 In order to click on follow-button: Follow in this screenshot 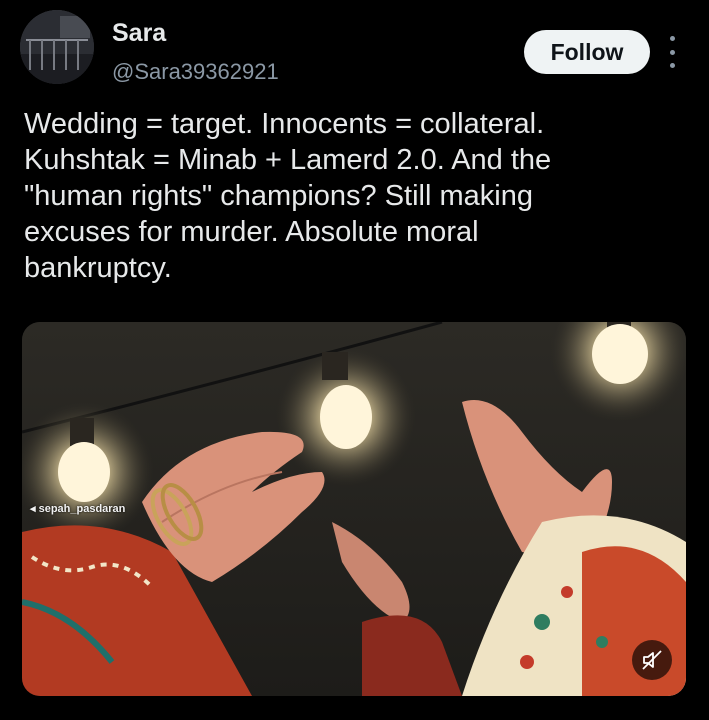, I will do `click(587, 52)`.